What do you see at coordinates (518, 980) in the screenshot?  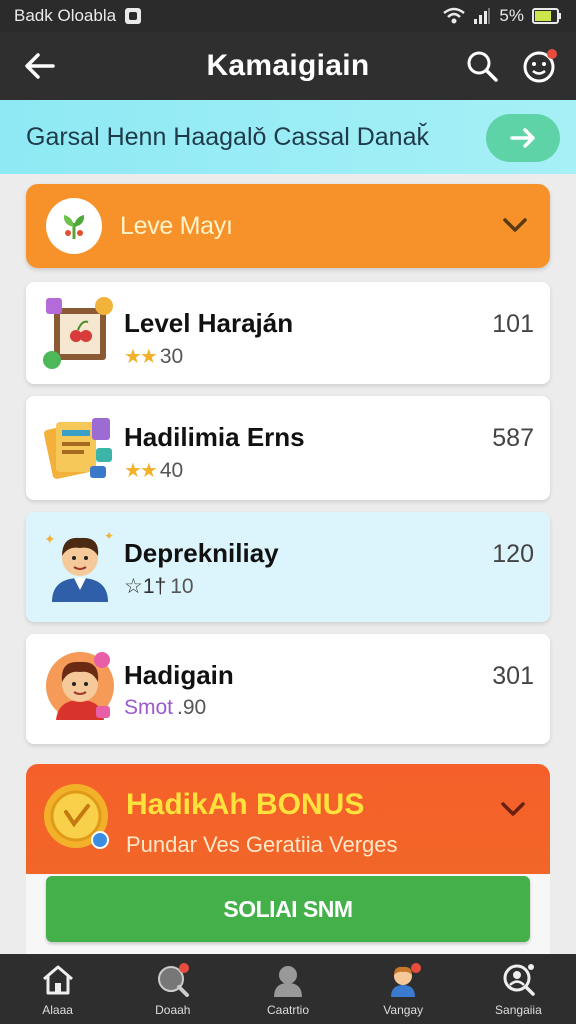 I see `search-user-icon` at bounding box center [518, 980].